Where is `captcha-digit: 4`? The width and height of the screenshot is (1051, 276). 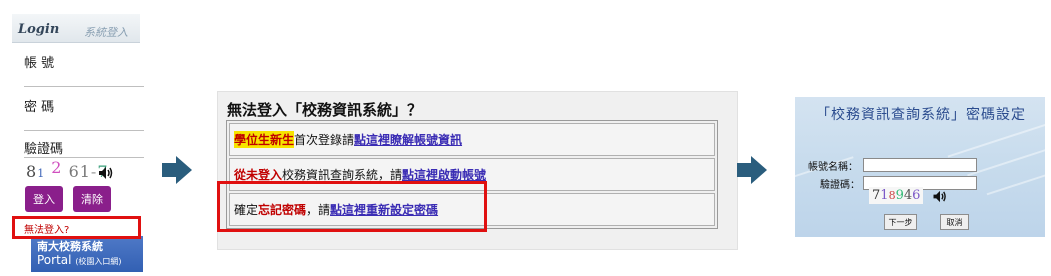 captcha-digit: 4 is located at coordinates (908, 195).